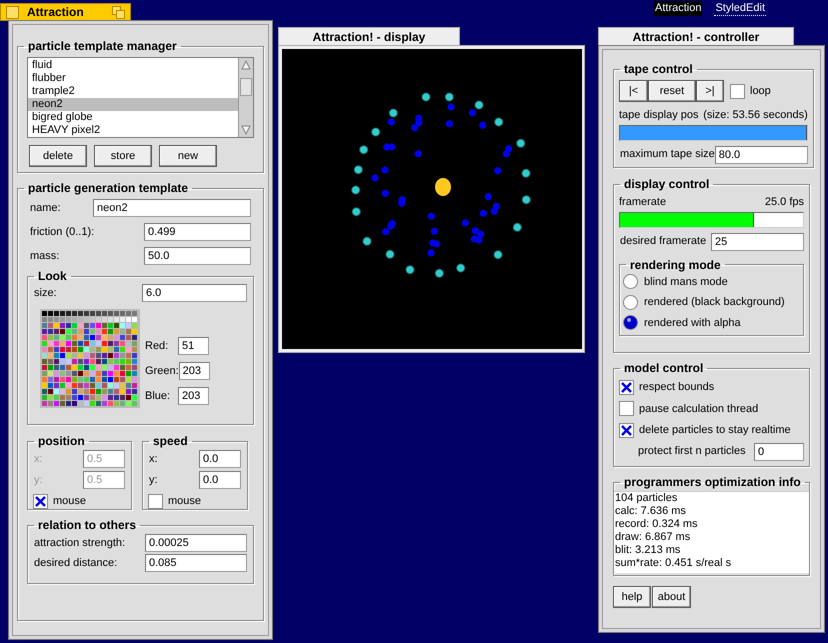 Image resolution: width=828 pixels, height=643 pixels. Describe the element at coordinates (61, 441) in the screenshot. I see `group-title: position` at that location.